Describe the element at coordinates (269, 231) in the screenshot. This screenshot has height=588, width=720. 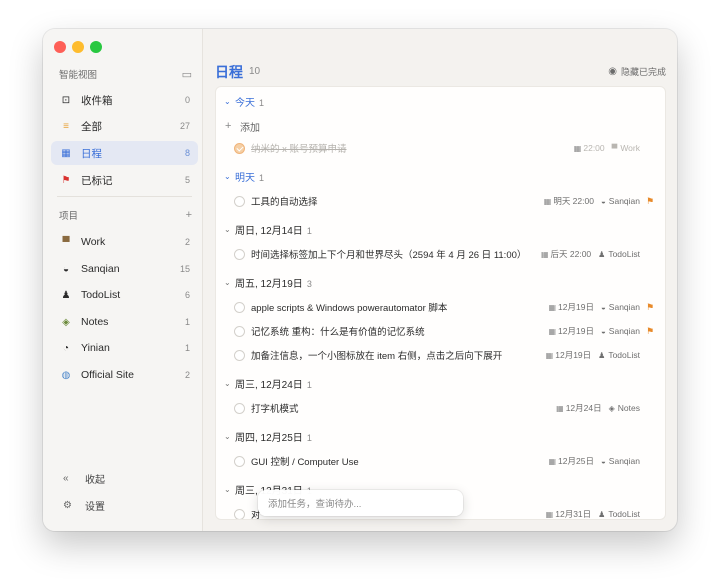
I see `group-name: 周日, 12月14日` at that location.